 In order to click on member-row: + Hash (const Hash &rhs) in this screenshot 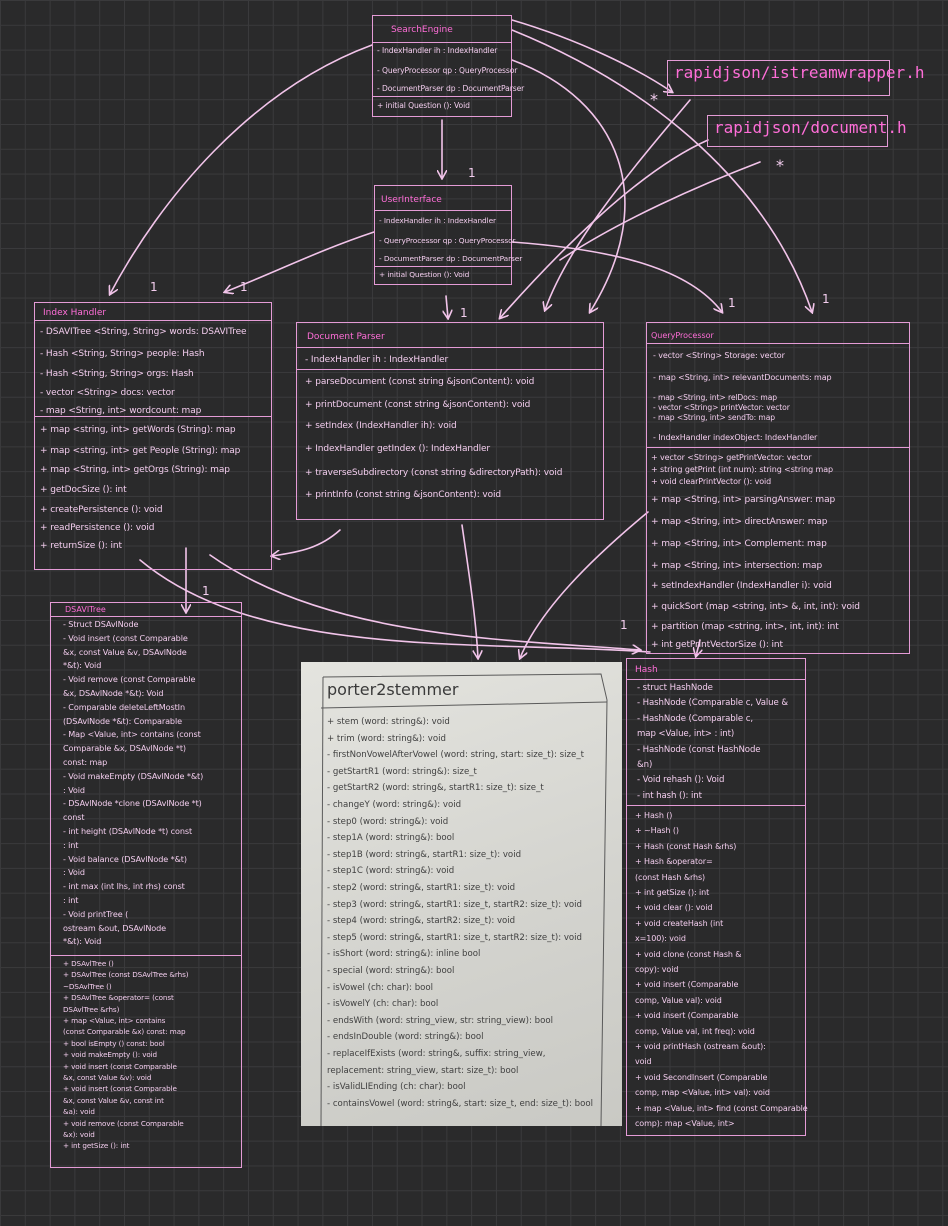, I will do `click(686, 846)`.